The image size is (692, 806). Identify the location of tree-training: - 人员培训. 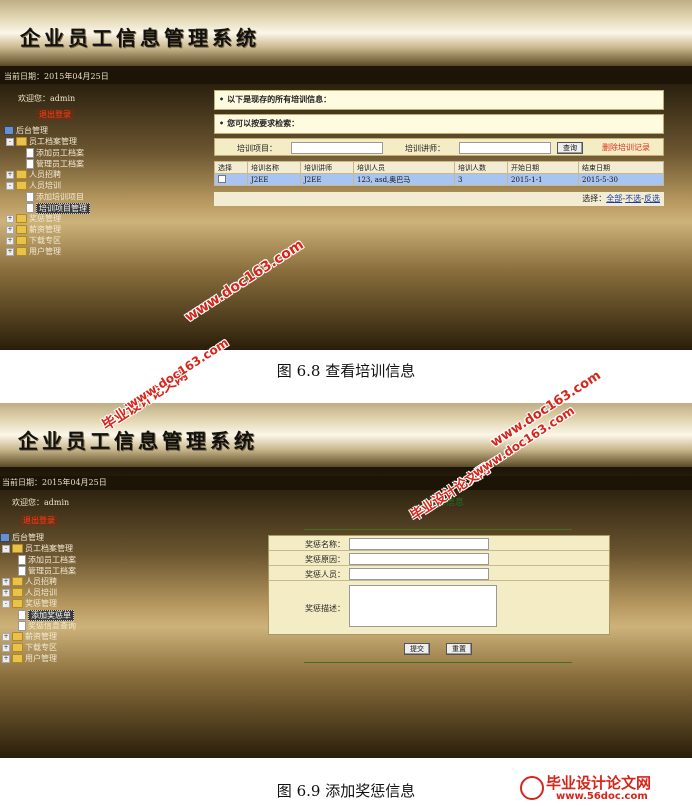
(33, 186).